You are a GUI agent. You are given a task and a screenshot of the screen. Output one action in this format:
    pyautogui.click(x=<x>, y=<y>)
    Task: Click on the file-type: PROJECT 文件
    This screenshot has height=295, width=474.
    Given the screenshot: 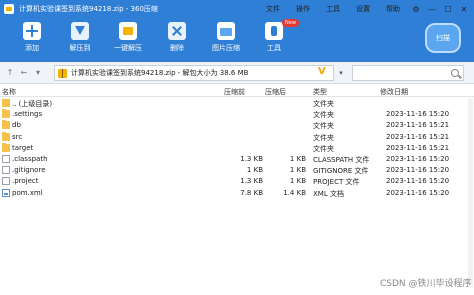 What is the action you would take?
    pyautogui.click(x=336, y=182)
    